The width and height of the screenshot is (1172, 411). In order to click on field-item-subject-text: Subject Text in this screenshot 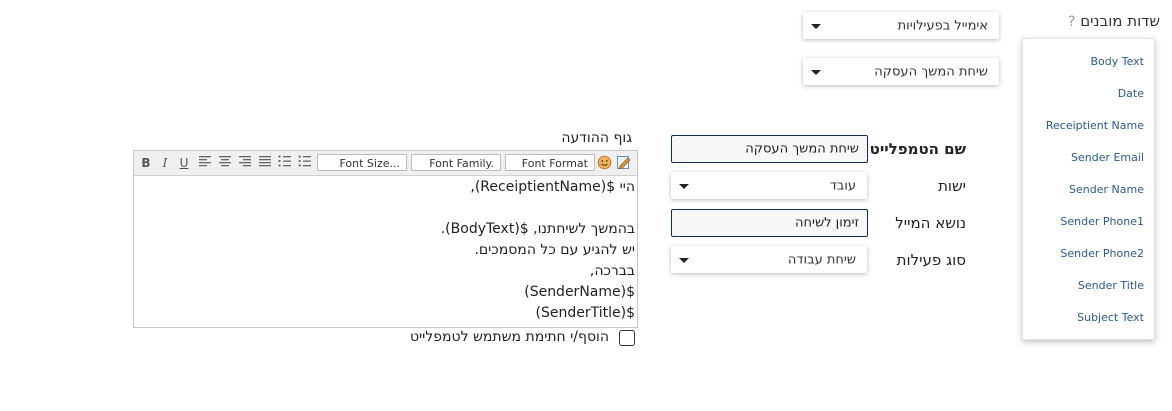, I will do `click(1110, 317)`.